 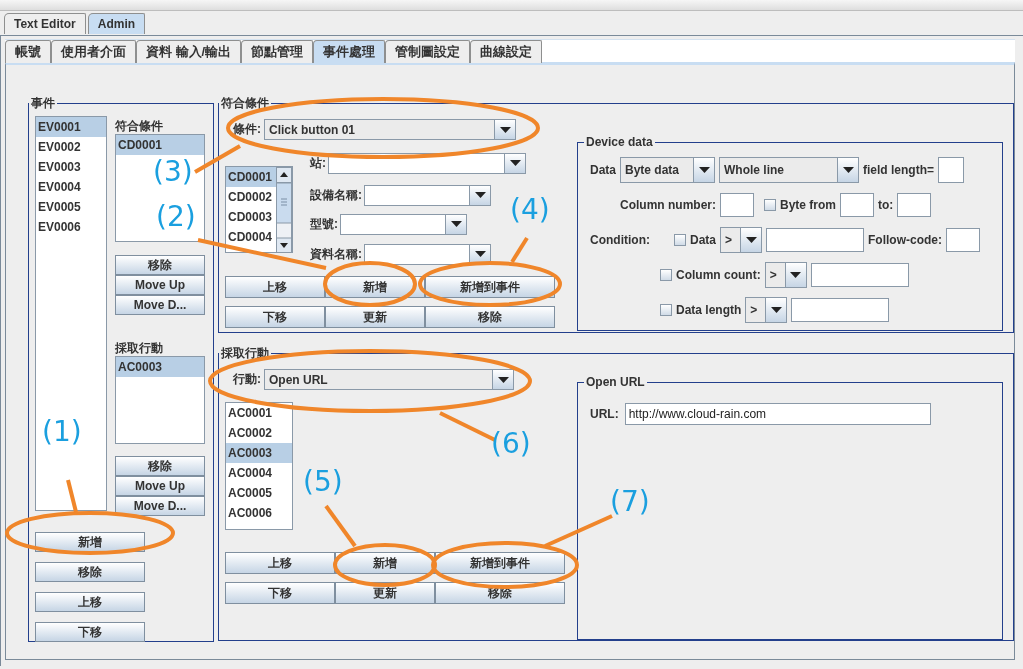 I want to click on list-item: AC0002, so click(x=259, y=433).